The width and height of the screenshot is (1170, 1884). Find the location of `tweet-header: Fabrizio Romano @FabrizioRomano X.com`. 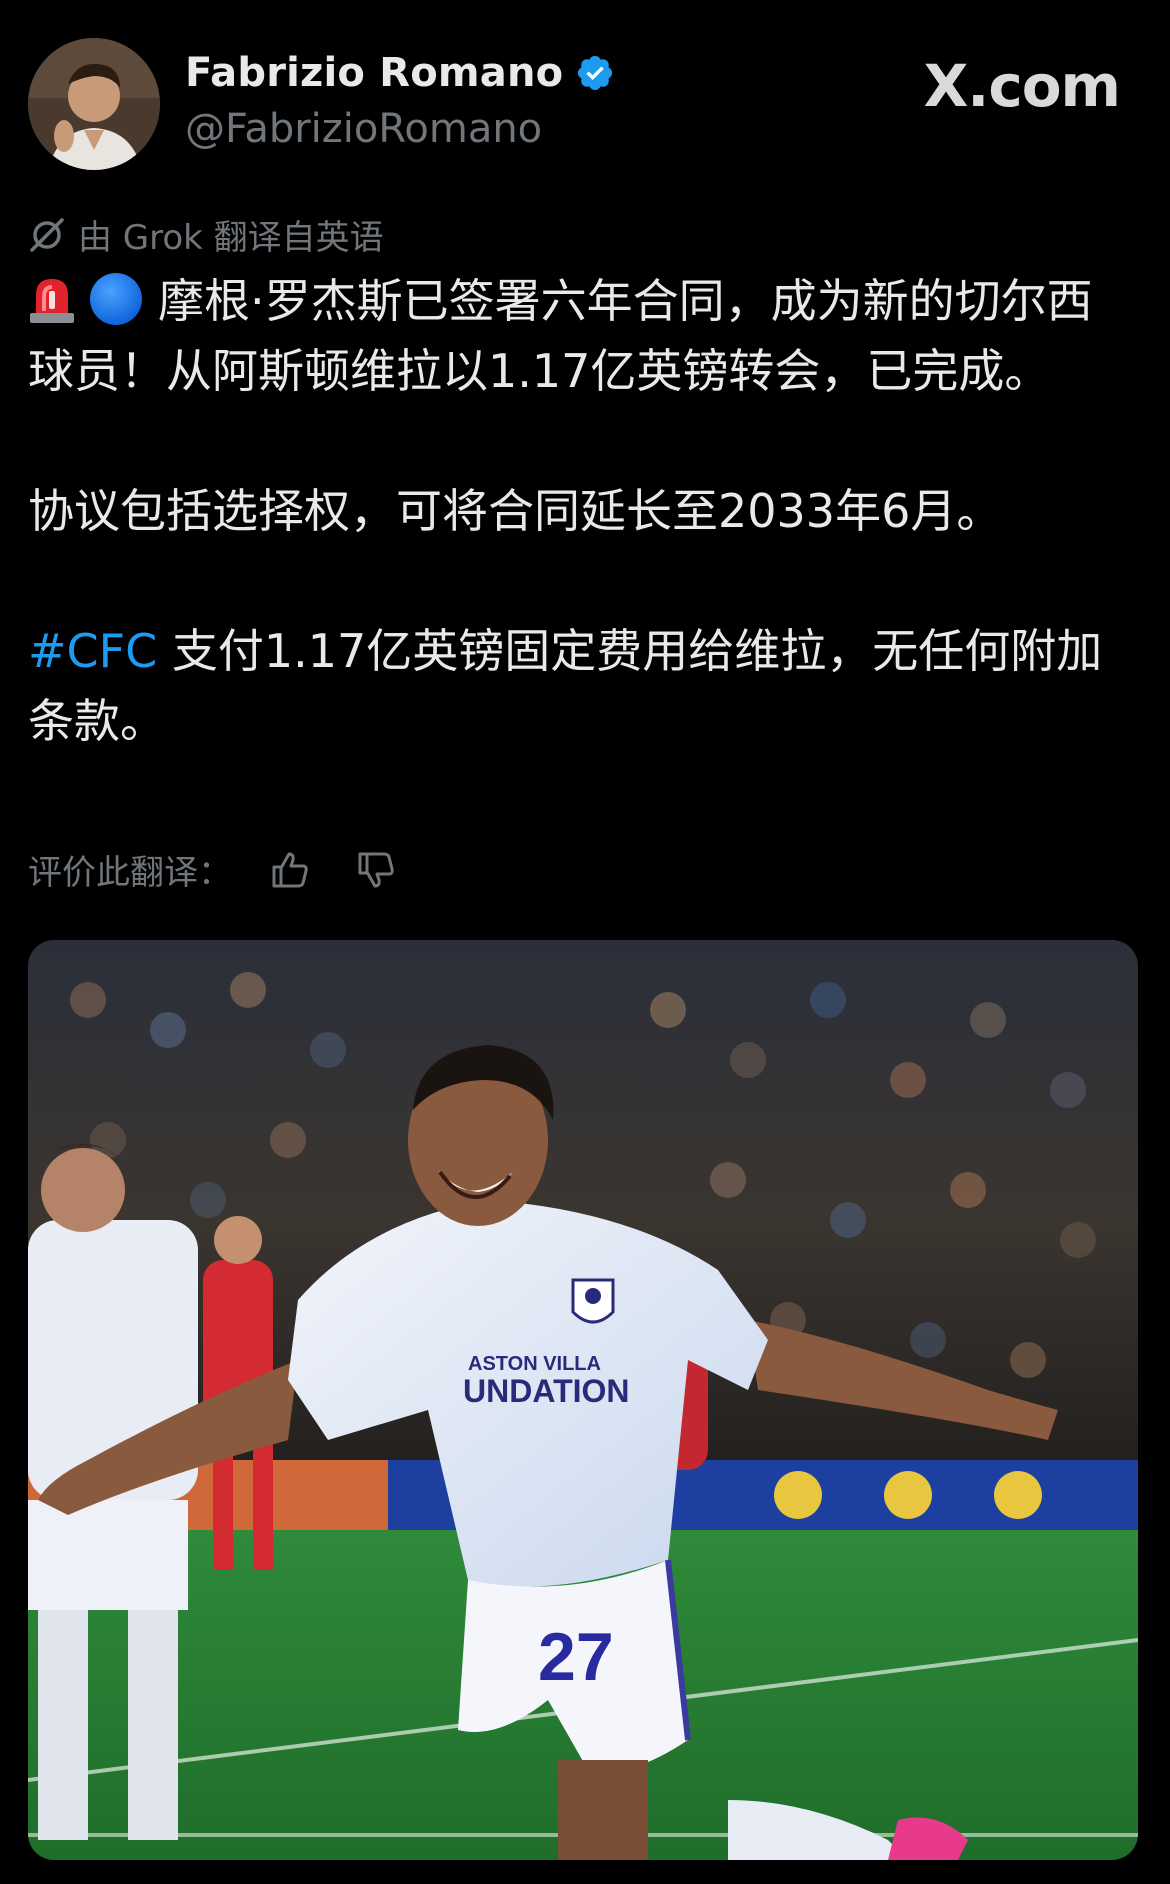

tweet-header: Fabrizio Romano @FabrizioRomano X.com is located at coordinates (585, 100).